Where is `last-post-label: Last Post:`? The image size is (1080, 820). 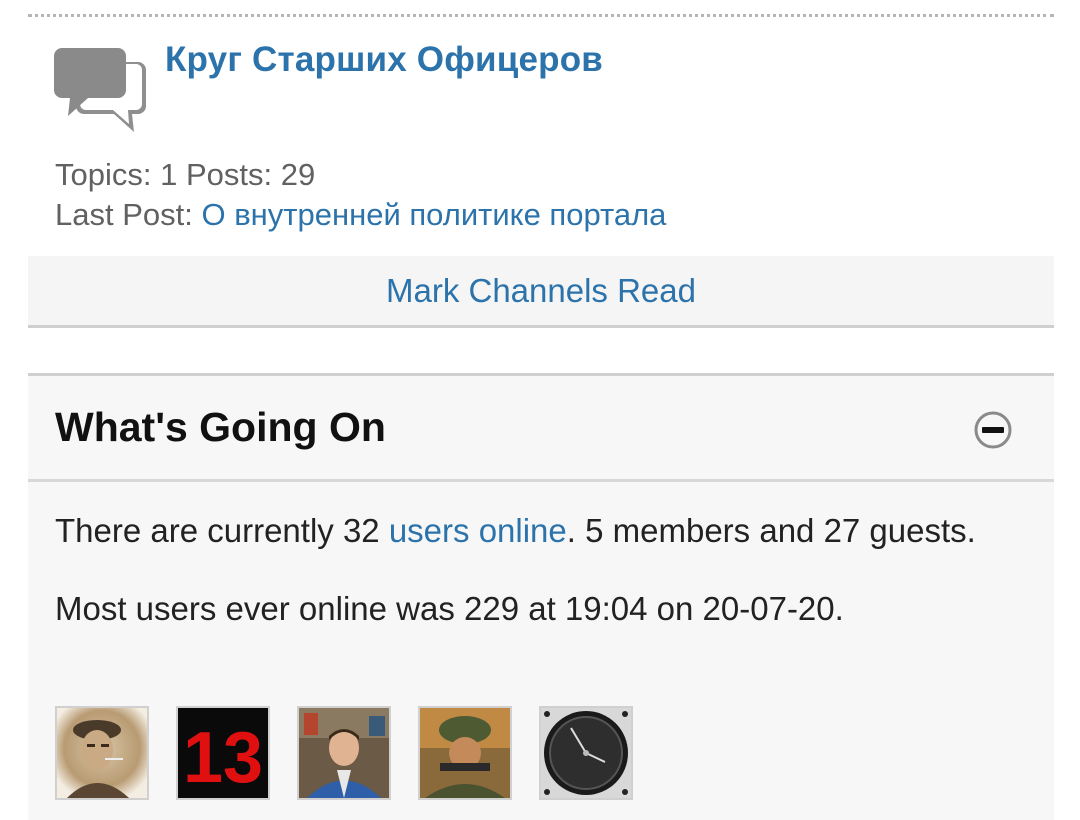
last-post-label: Last Post: is located at coordinates (124, 214).